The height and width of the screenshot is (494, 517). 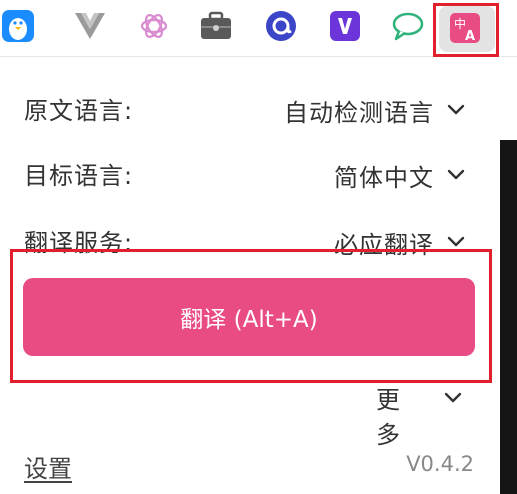 I want to click on target-language-select: 简体中文, so click(x=384, y=175).